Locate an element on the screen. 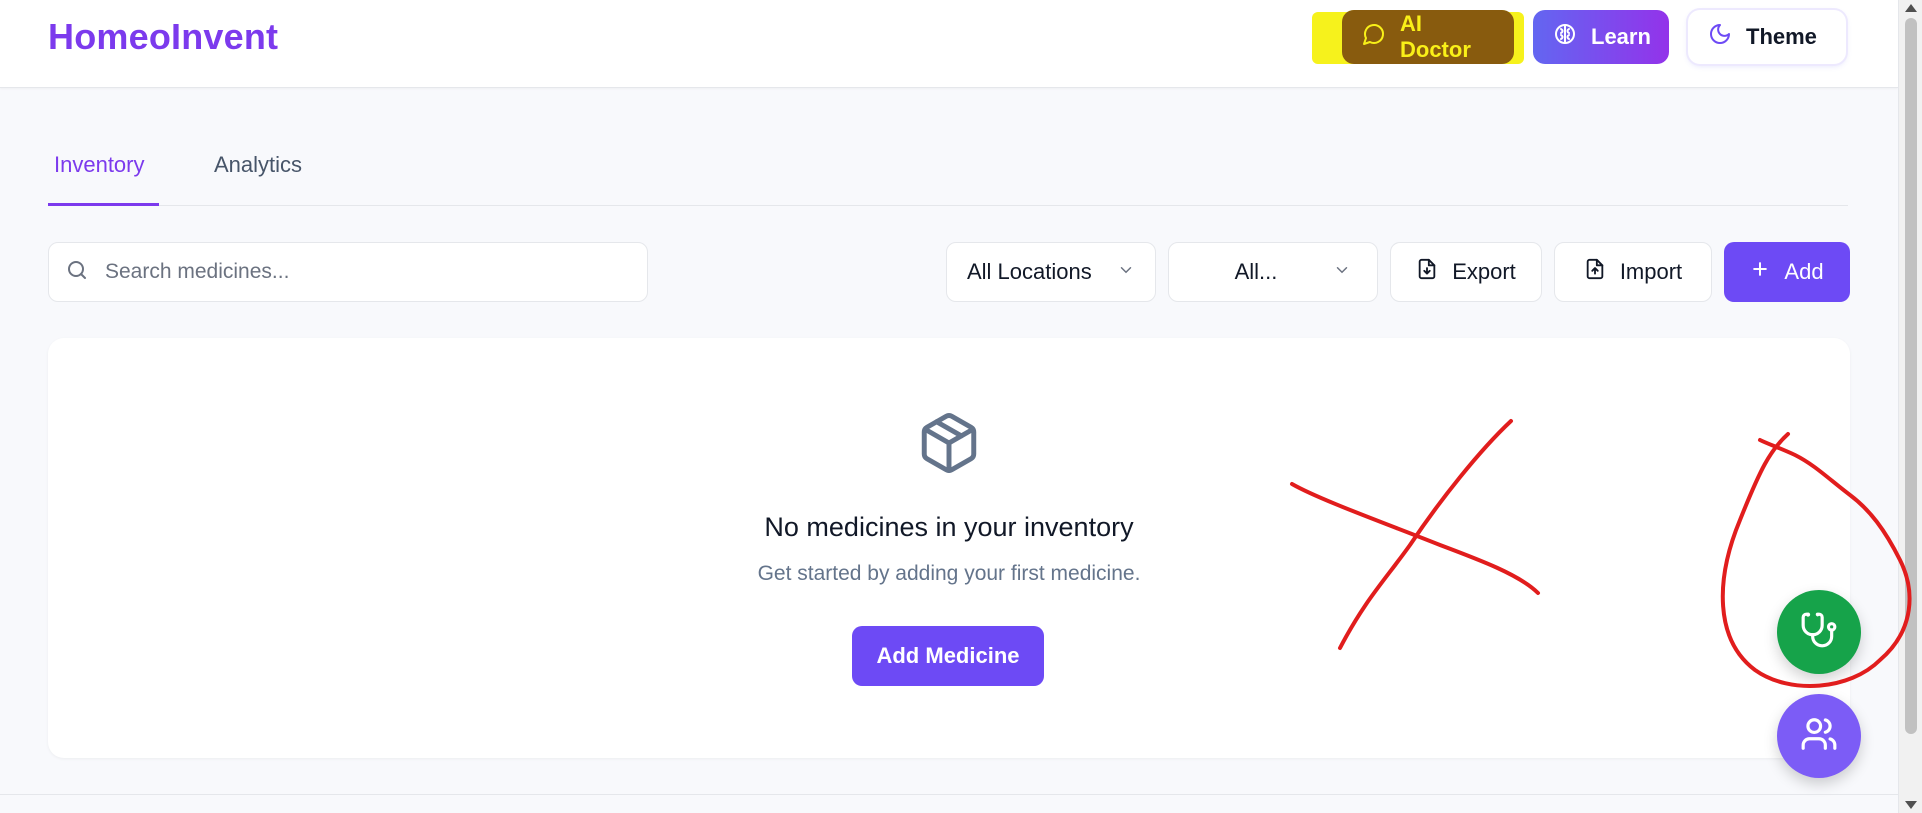 This screenshot has height=813, width=1922. import-button: Import is located at coordinates (1633, 272).